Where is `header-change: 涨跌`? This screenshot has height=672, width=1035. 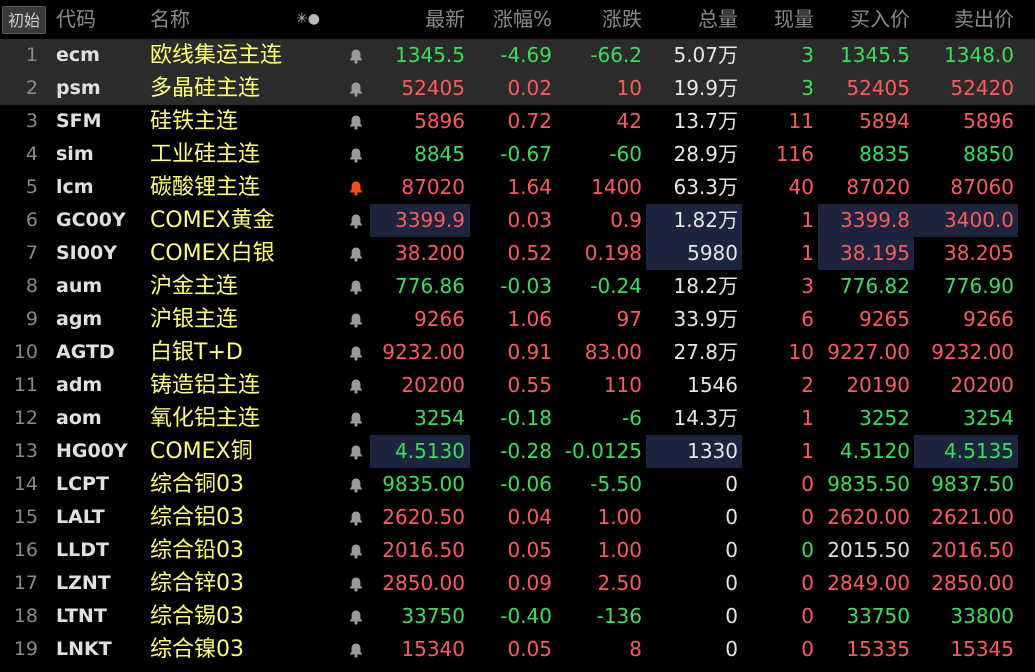
header-change: 涨跌 is located at coordinates (599, 19).